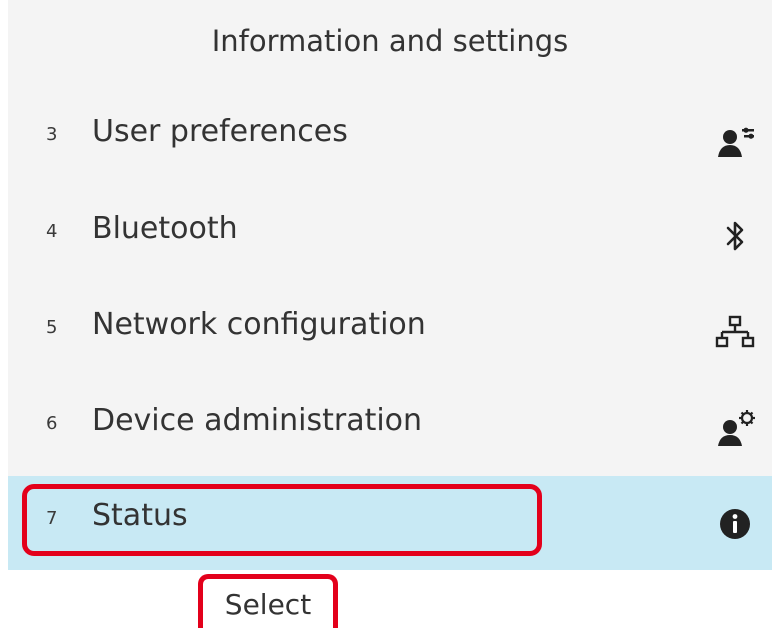  Describe the element at coordinates (52, 327) in the screenshot. I see `menu-item-number: 5` at that location.